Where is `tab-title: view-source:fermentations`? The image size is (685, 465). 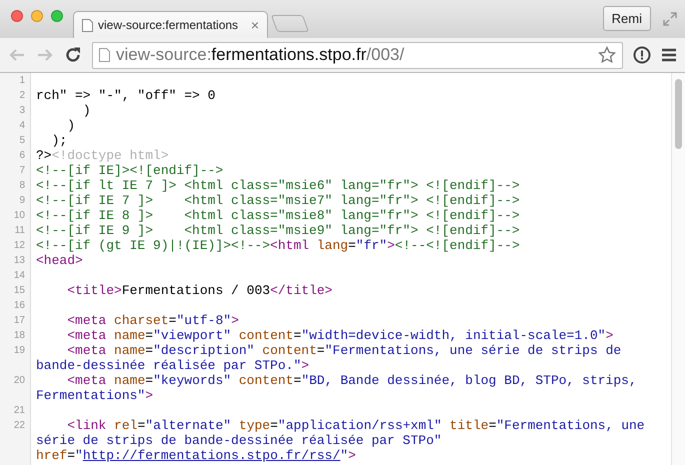
tab-title: view-source:fermentations is located at coordinates (169, 25).